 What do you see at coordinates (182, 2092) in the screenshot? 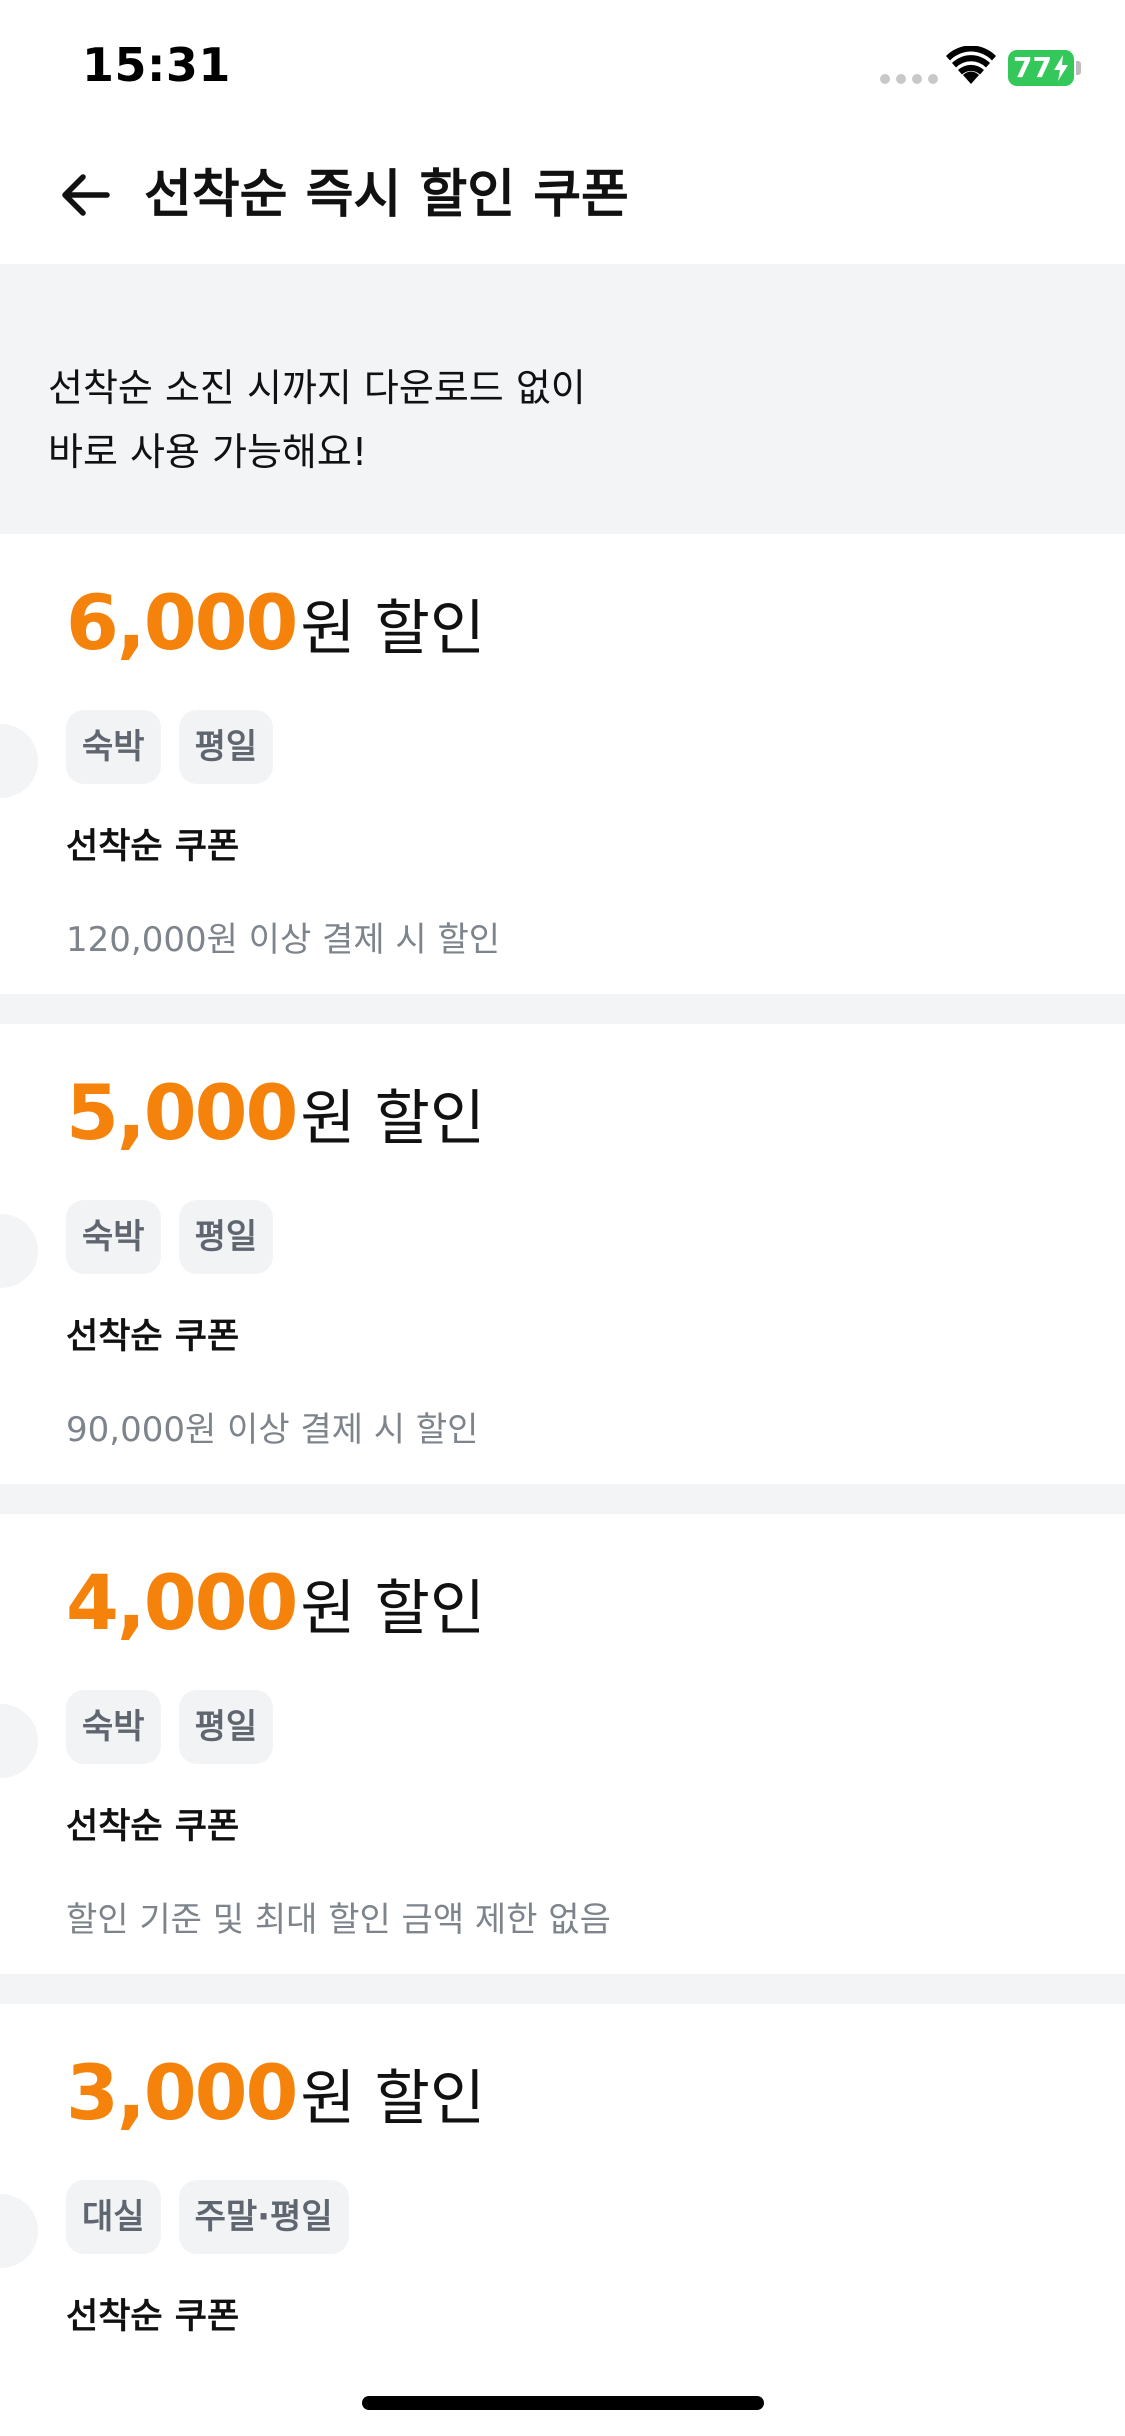
I see `discount-amount: 3,000` at bounding box center [182, 2092].